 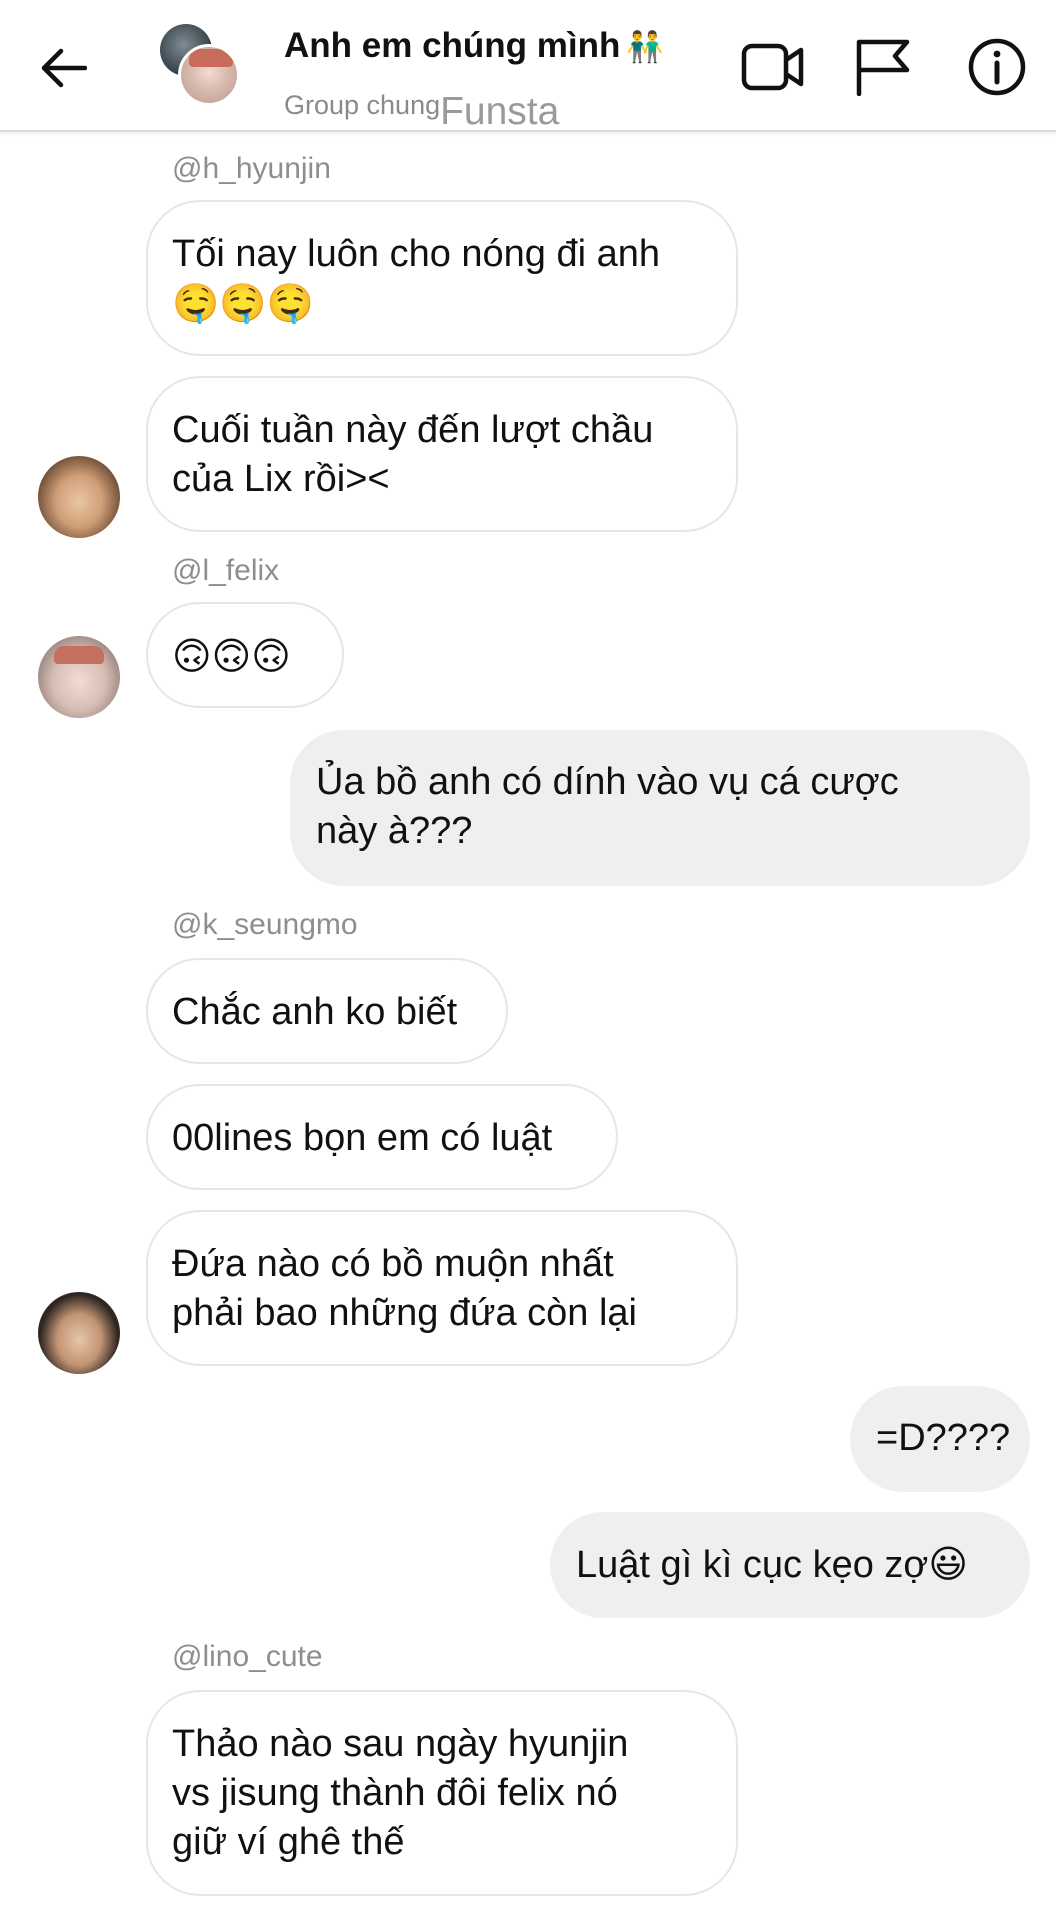 What do you see at coordinates (209, 75) in the screenshot?
I see `group-avatar-front` at bounding box center [209, 75].